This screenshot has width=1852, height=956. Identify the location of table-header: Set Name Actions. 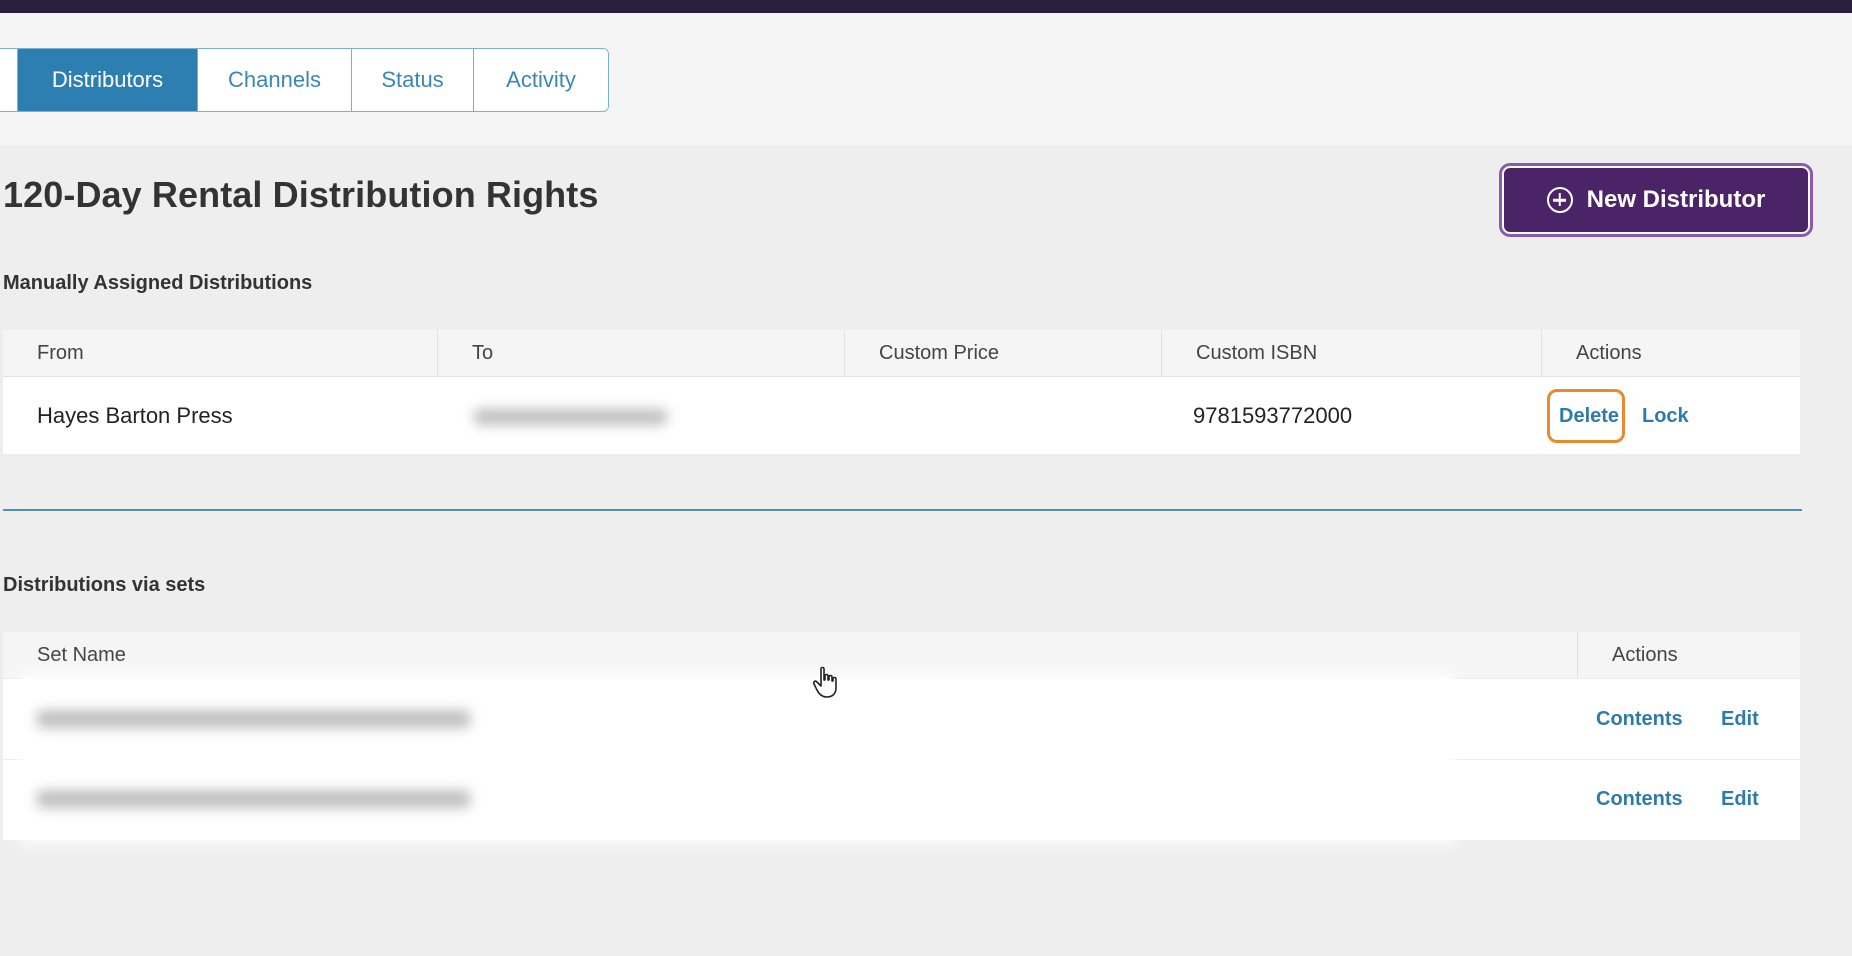
(901, 655).